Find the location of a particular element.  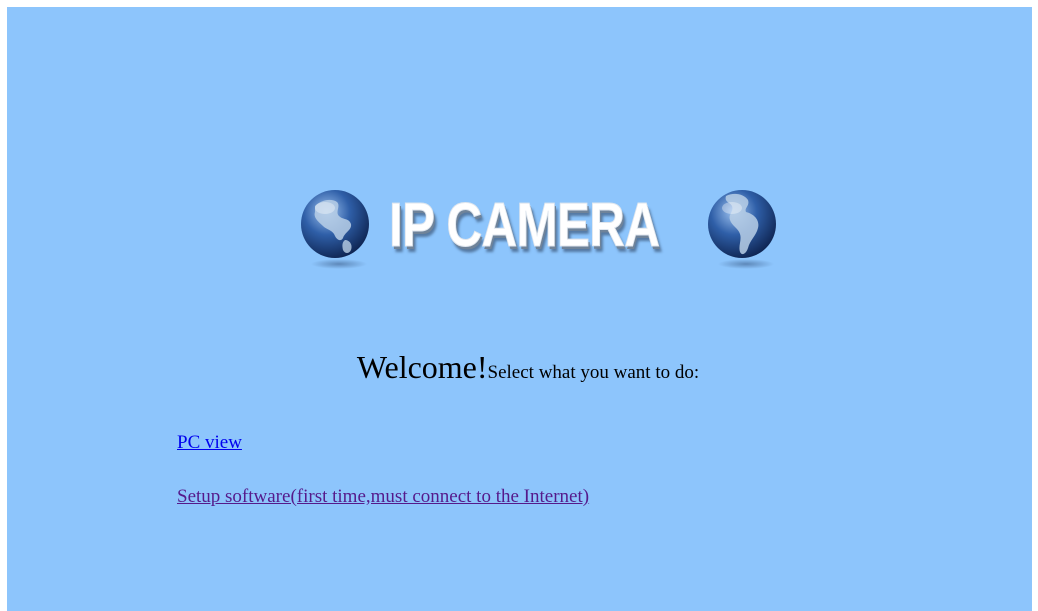

globe-south-america-icon is located at coordinates (742, 229).